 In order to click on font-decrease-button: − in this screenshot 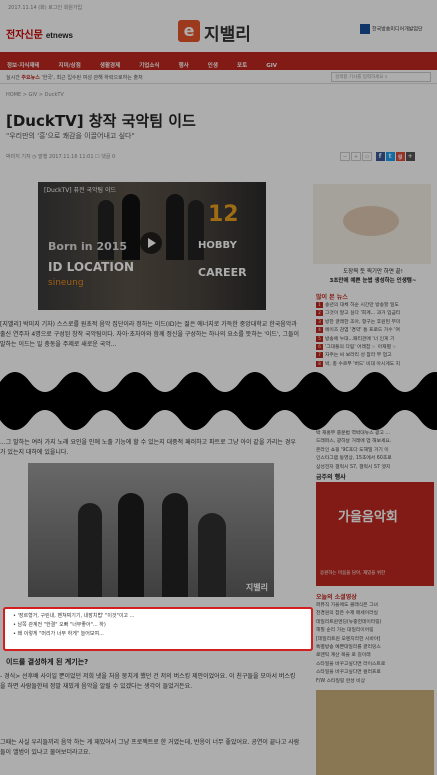, I will do `click(345, 156)`.